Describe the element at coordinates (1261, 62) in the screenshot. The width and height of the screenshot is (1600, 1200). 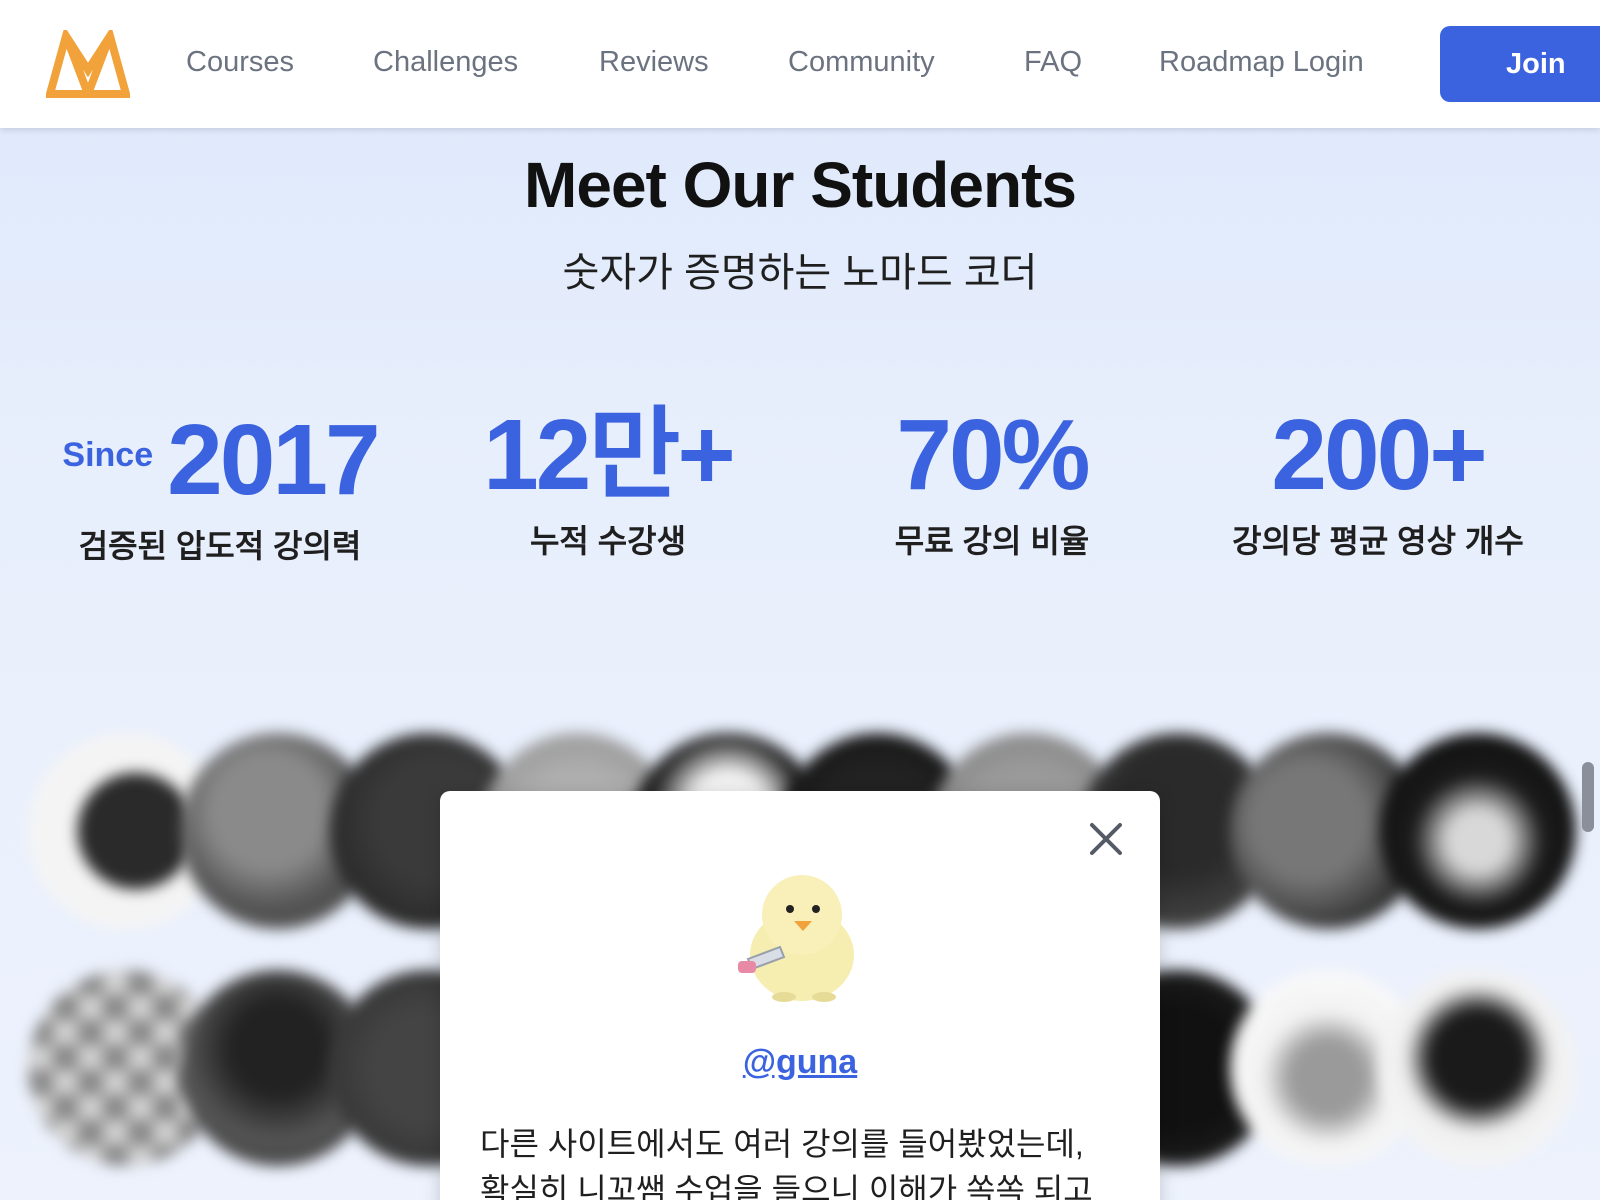
I see `nav-roadmap-login: Roadmap Login` at that location.